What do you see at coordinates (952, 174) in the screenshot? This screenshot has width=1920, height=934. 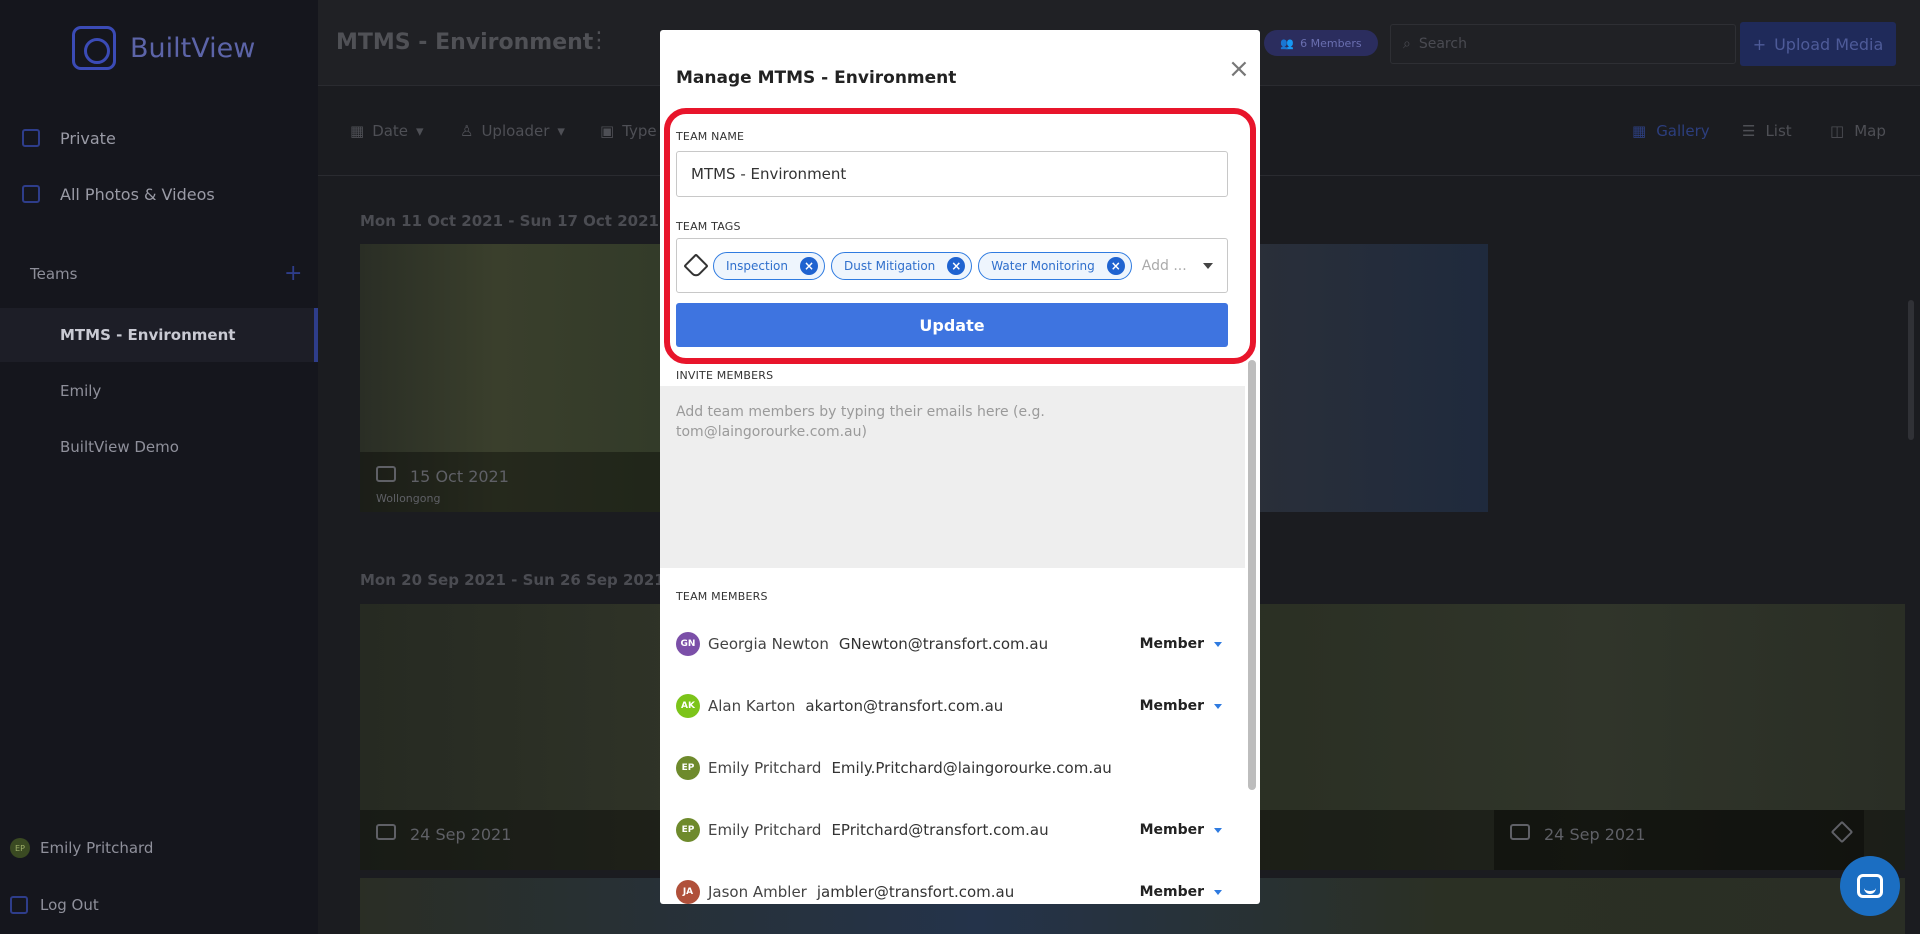 I see `team-name-input: MTMS - Environment` at bounding box center [952, 174].